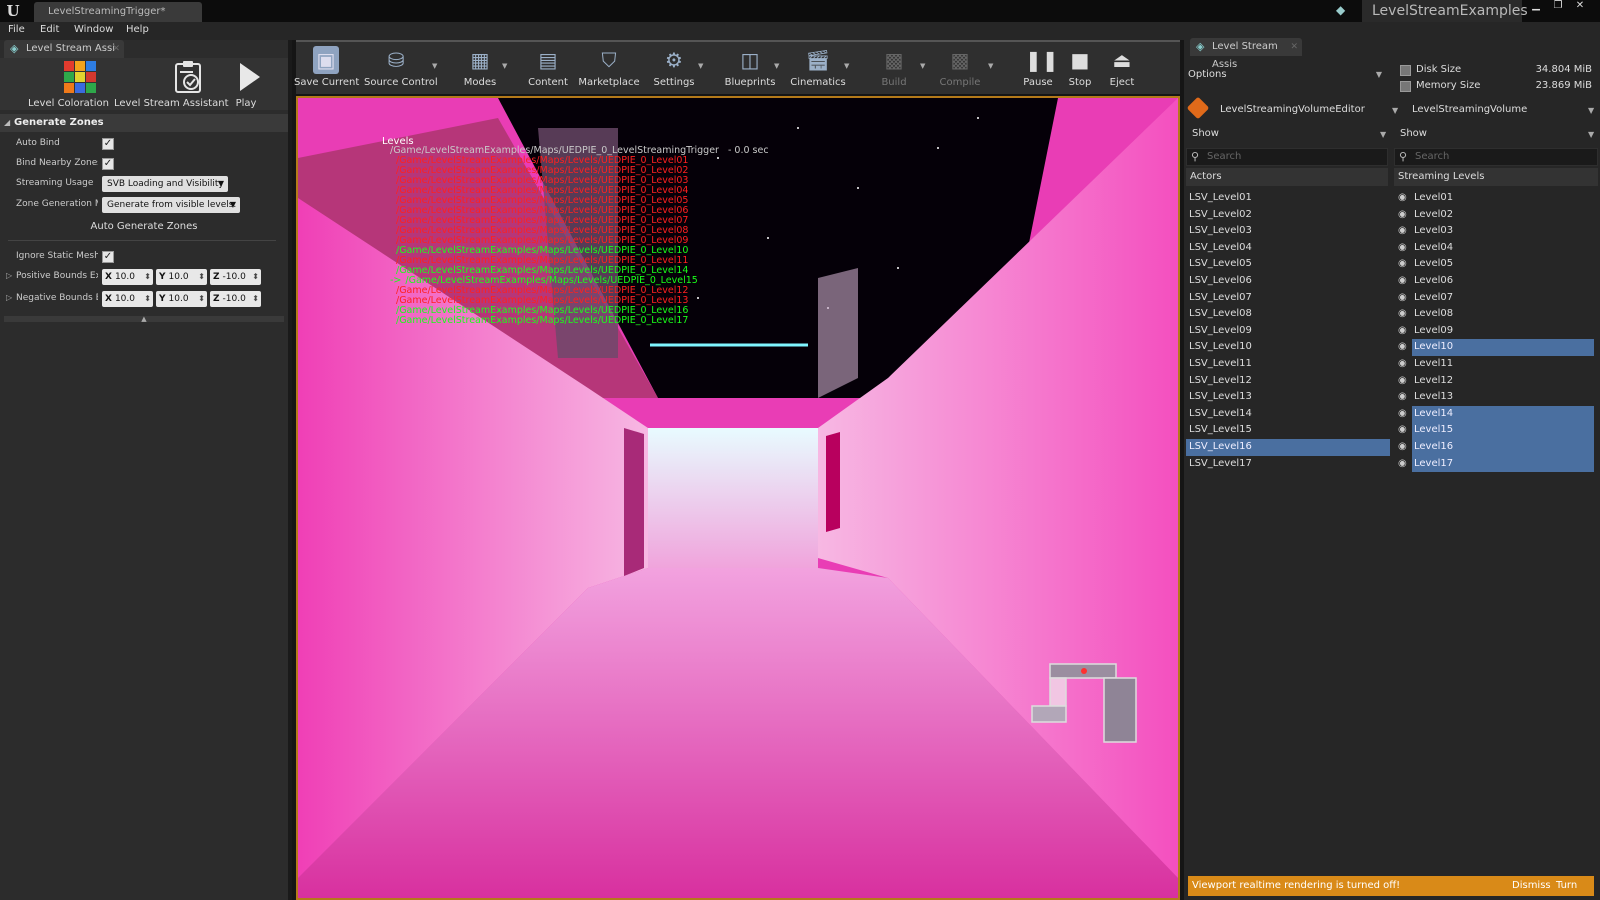  What do you see at coordinates (93, 29) in the screenshot?
I see `menu-window: Window` at bounding box center [93, 29].